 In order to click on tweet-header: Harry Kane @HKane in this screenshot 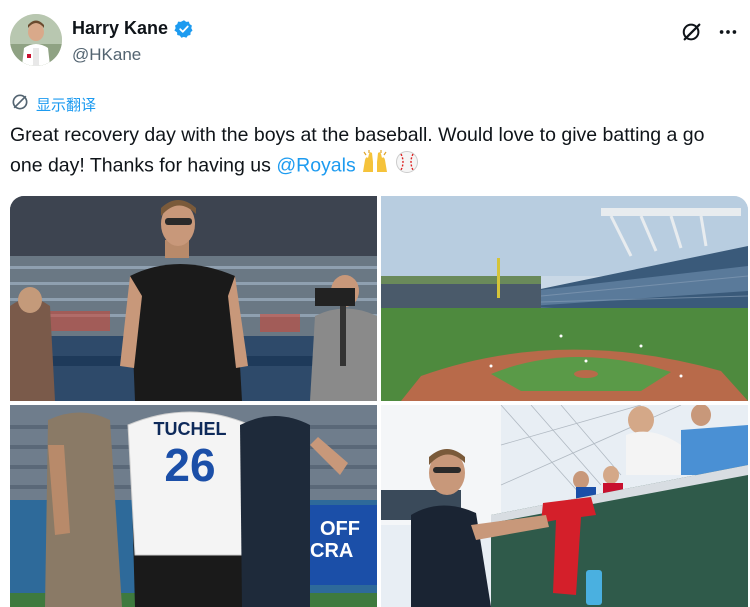, I will do `click(375, 42)`.